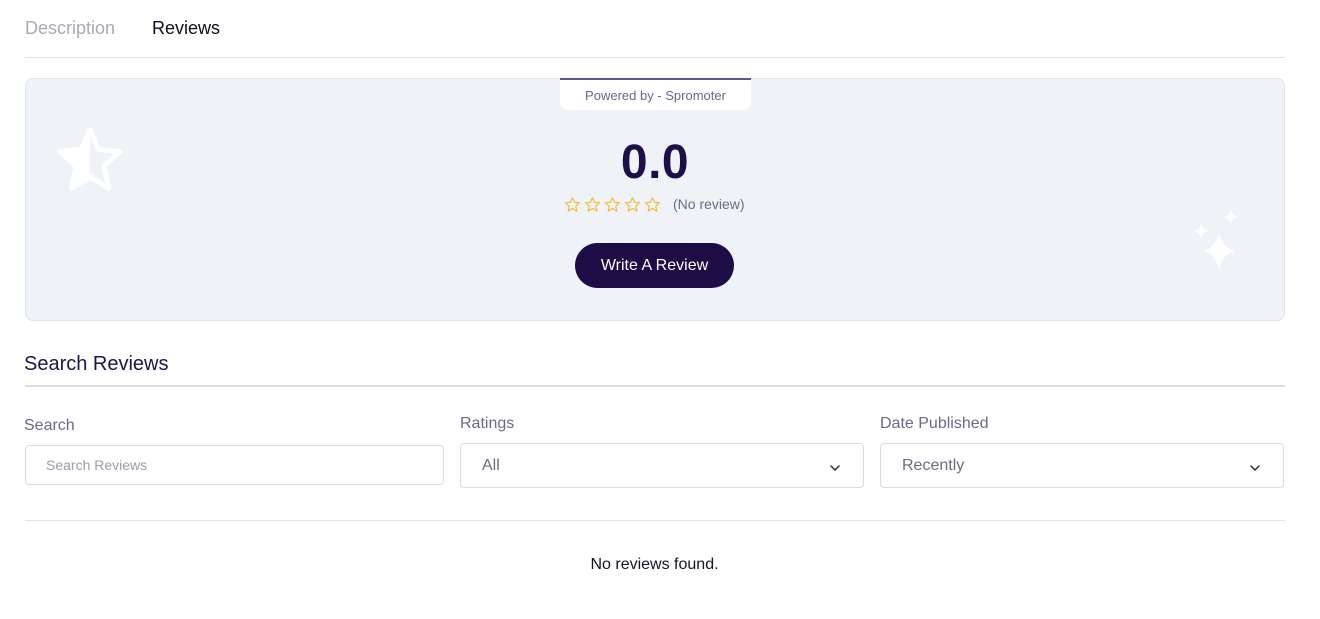  What do you see at coordinates (487, 423) in the screenshot?
I see `ratings-label: Ratings` at bounding box center [487, 423].